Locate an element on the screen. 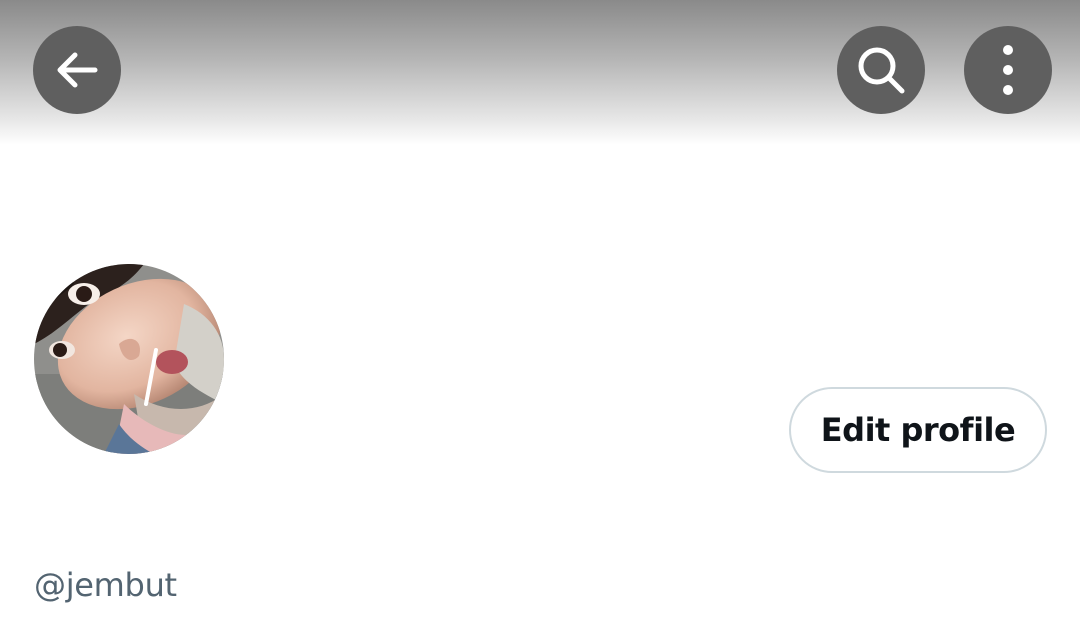 The width and height of the screenshot is (1080, 638). more-options-button is located at coordinates (1008, 70).